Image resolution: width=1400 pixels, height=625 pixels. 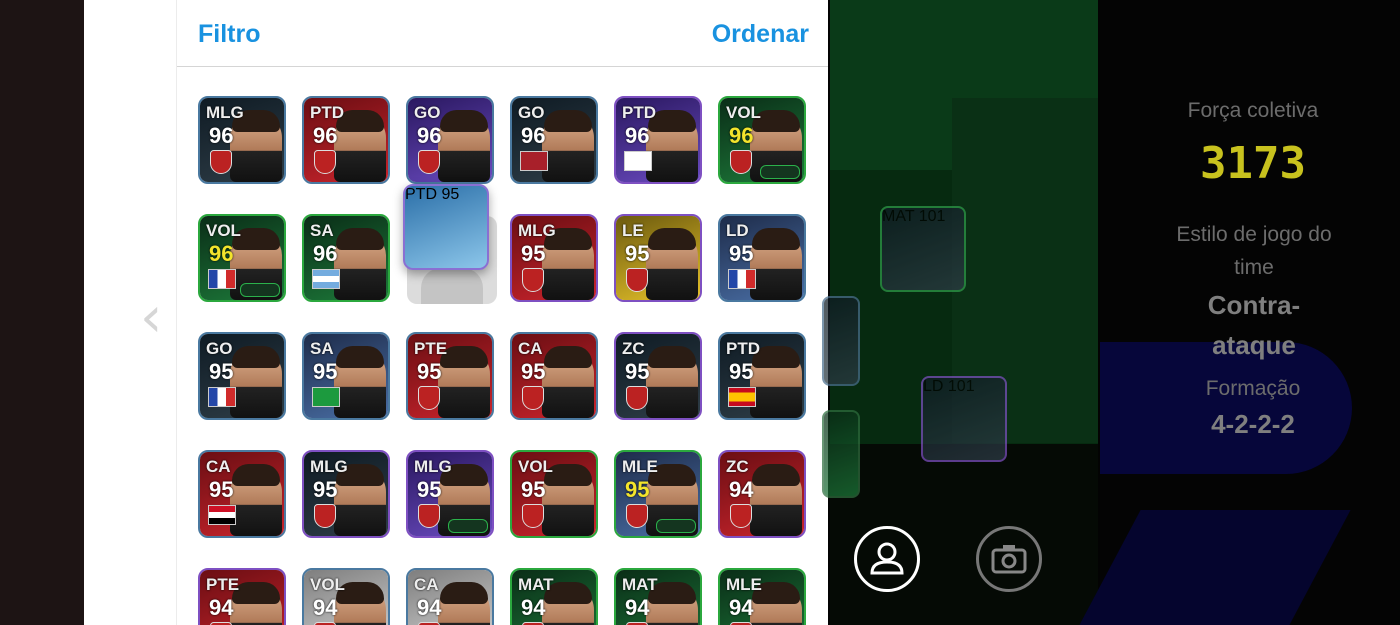 What do you see at coordinates (346, 596) in the screenshot?
I see `player-card: VOL 94` at bounding box center [346, 596].